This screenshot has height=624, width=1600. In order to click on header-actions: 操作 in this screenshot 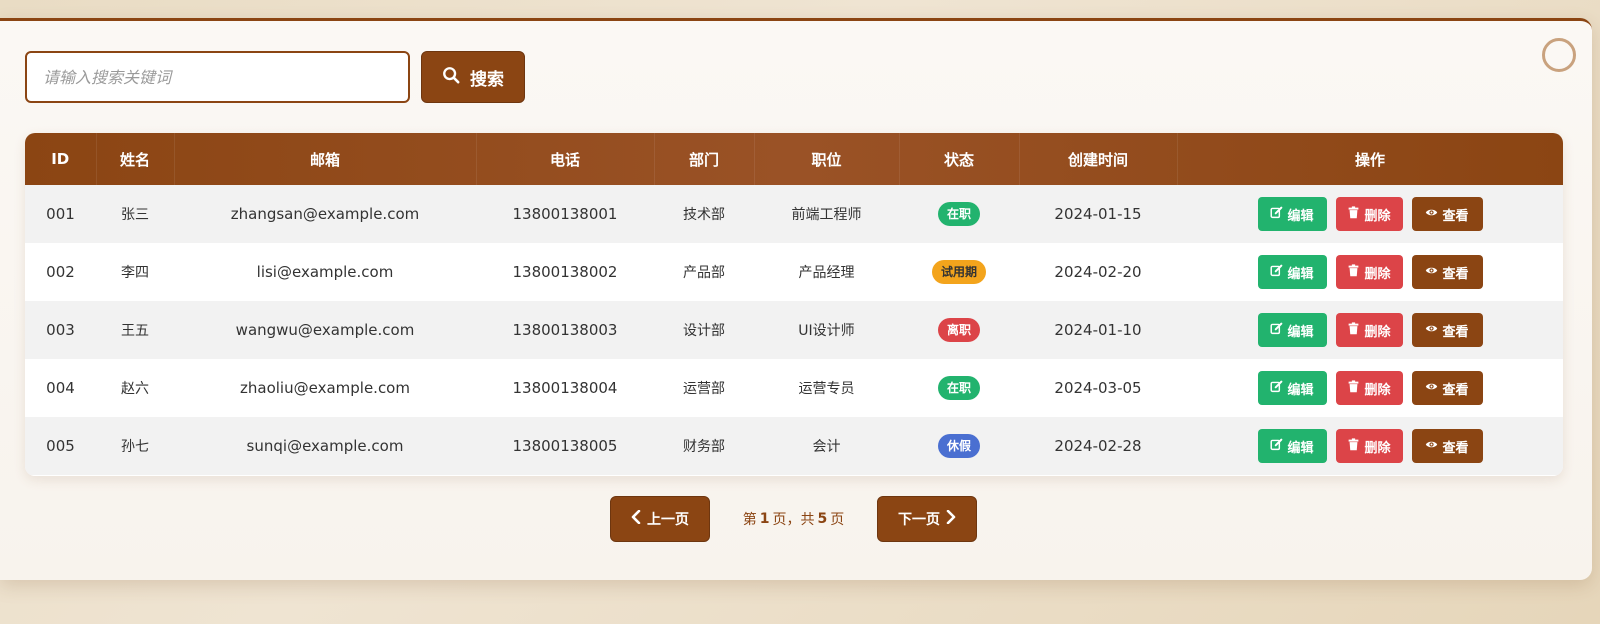, I will do `click(1370, 159)`.